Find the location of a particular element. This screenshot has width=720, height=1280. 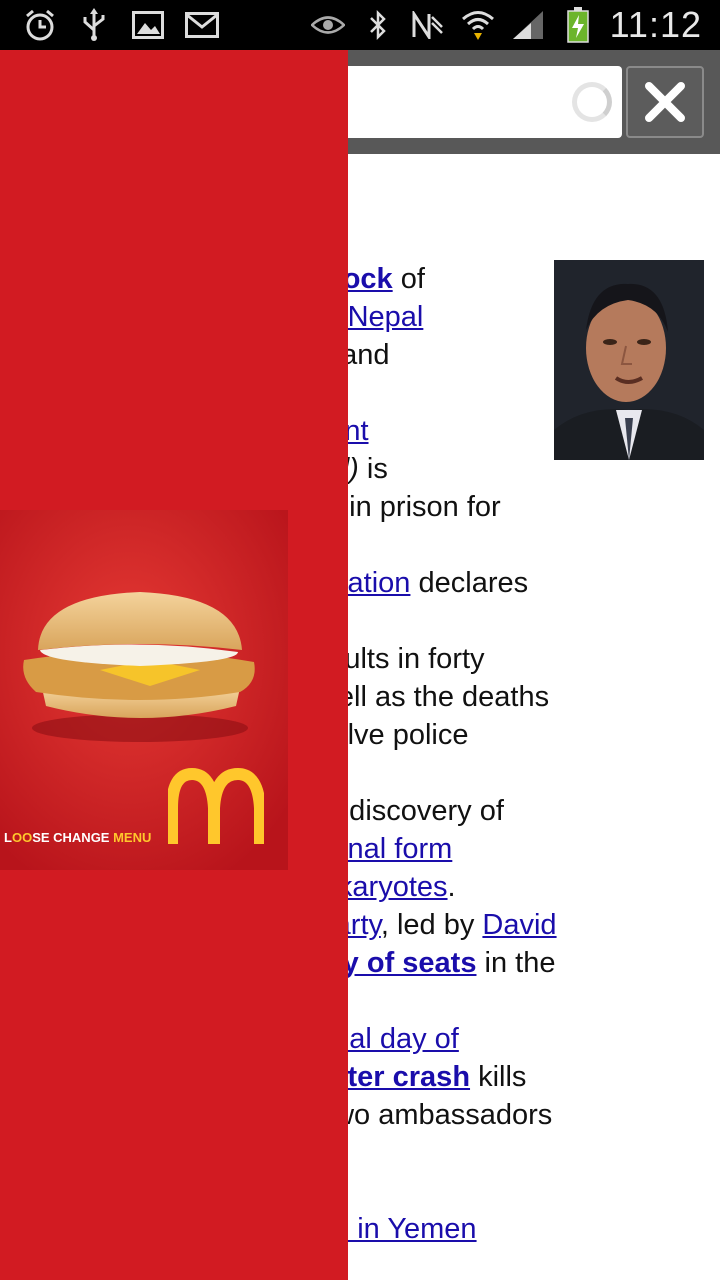

article-link: David is located at coordinates (519, 925).